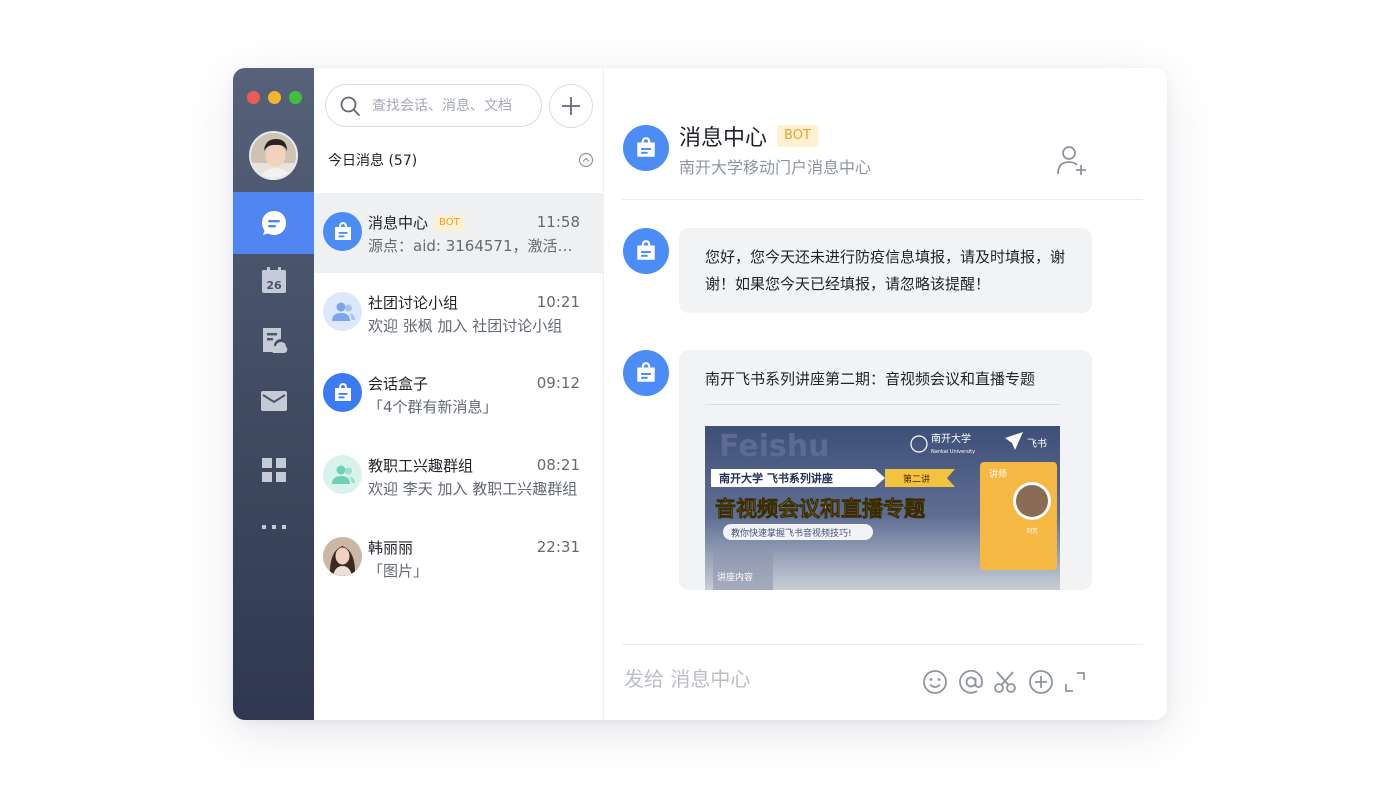 Image resolution: width=1400 pixels, height=788 pixels. What do you see at coordinates (1014, 441) in the screenshot?
I see `feishu-logo-icon` at bounding box center [1014, 441].